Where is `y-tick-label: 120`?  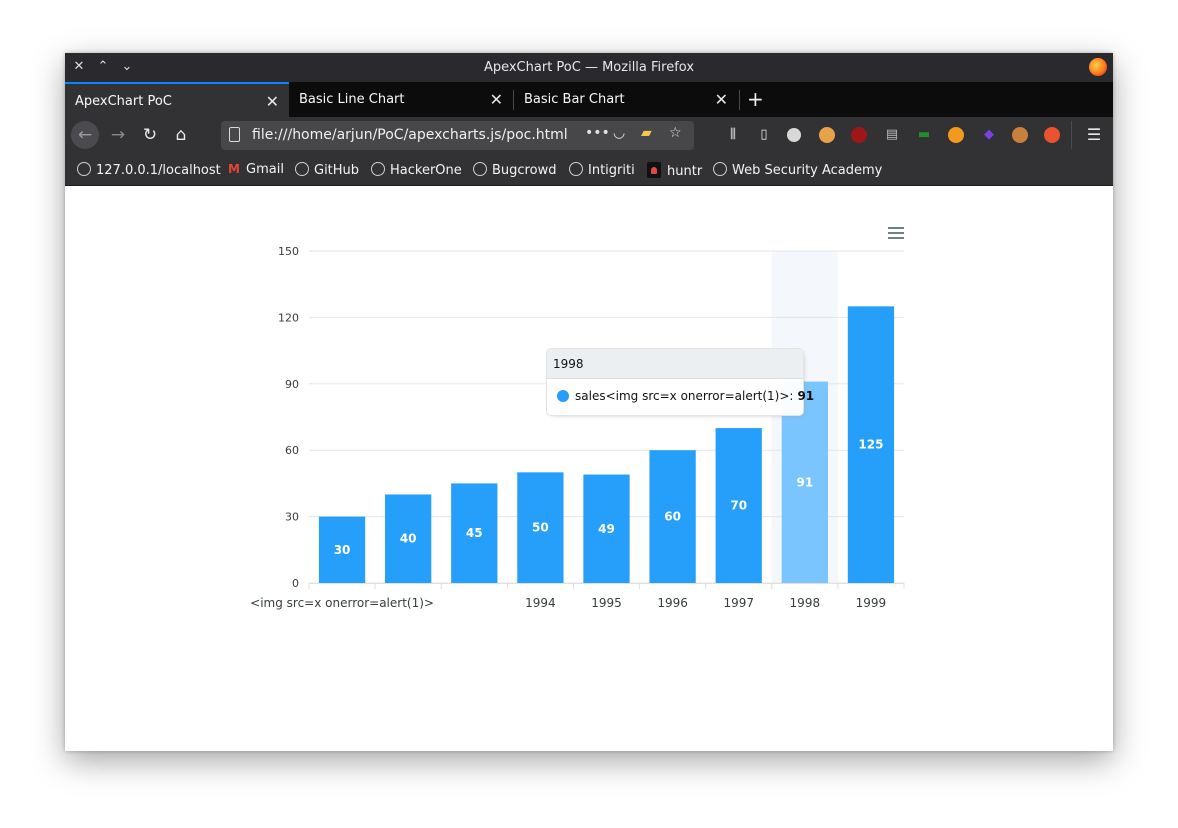 y-tick-label: 120 is located at coordinates (288, 317).